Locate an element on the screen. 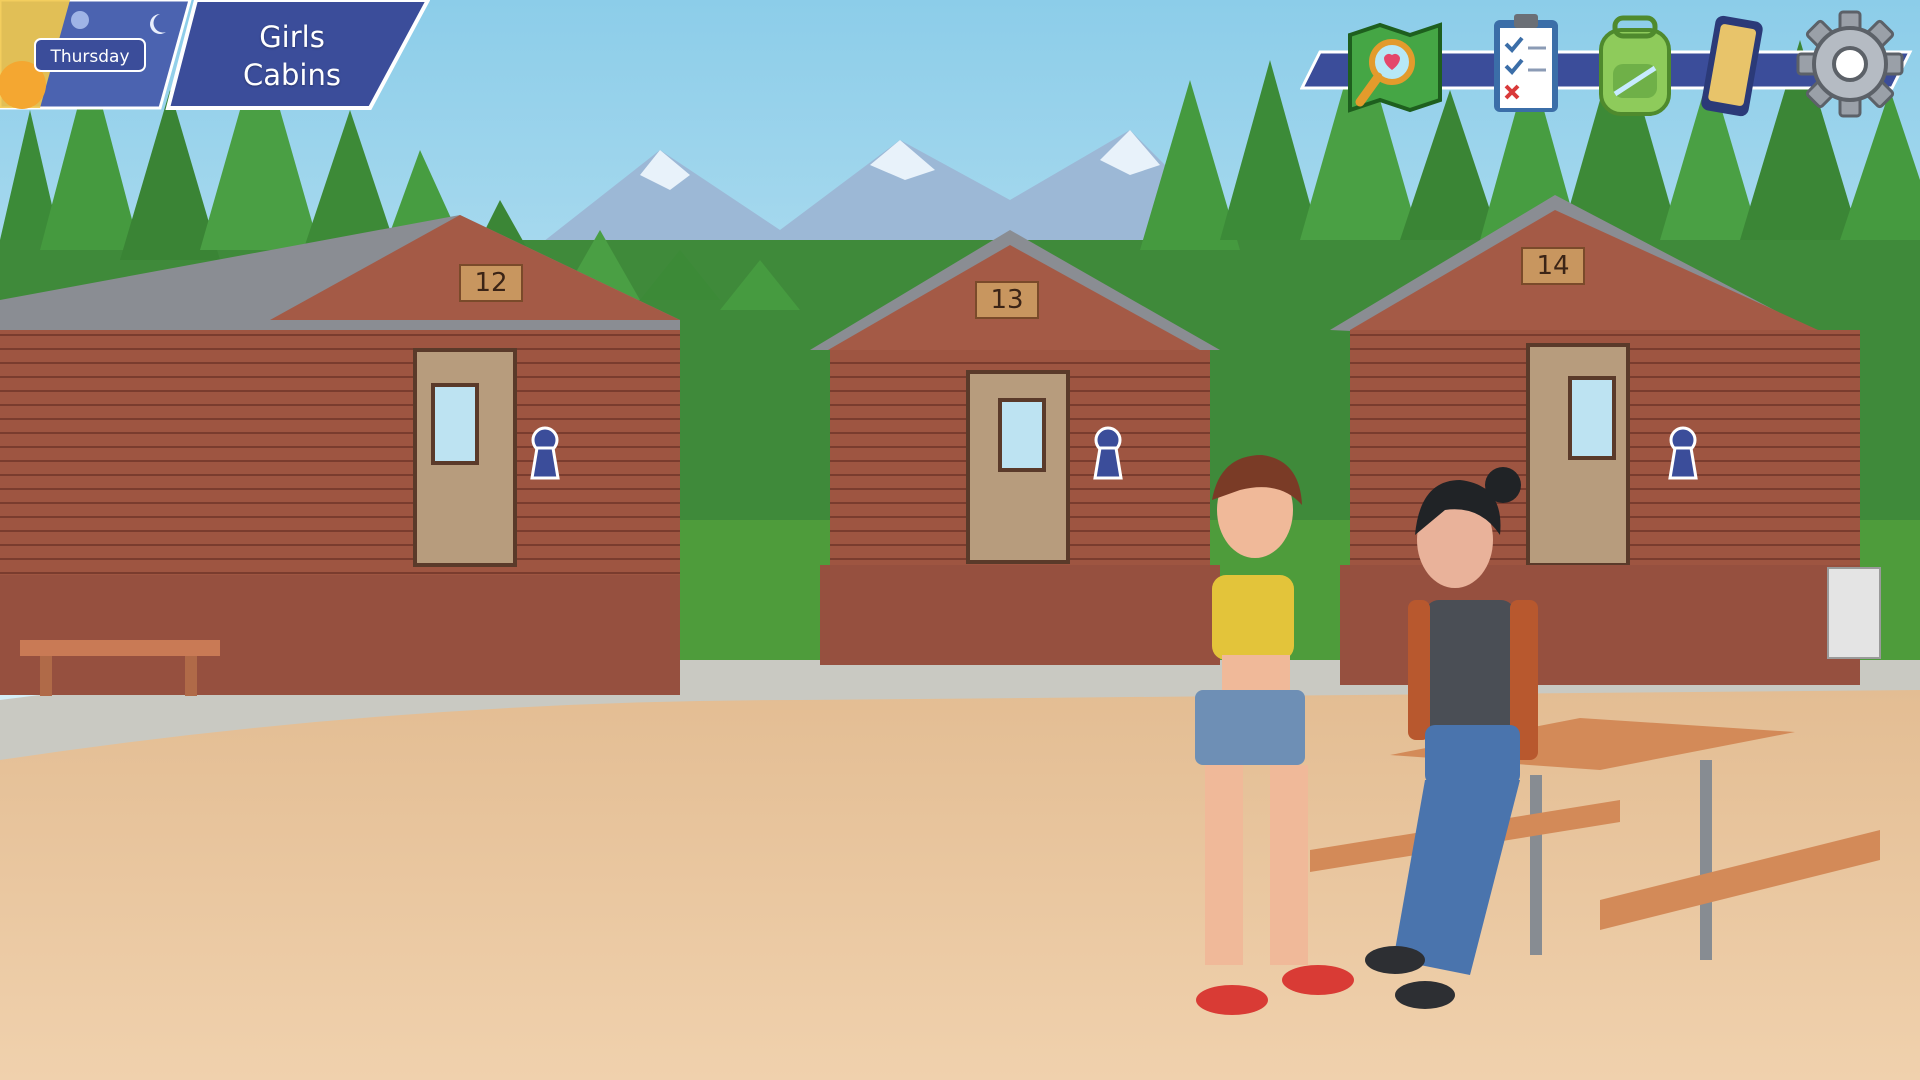 Image resolution: width=1920 pixels, height=1080 pixels. location-title: Girls Cabins is located at coordinates (292, 56).